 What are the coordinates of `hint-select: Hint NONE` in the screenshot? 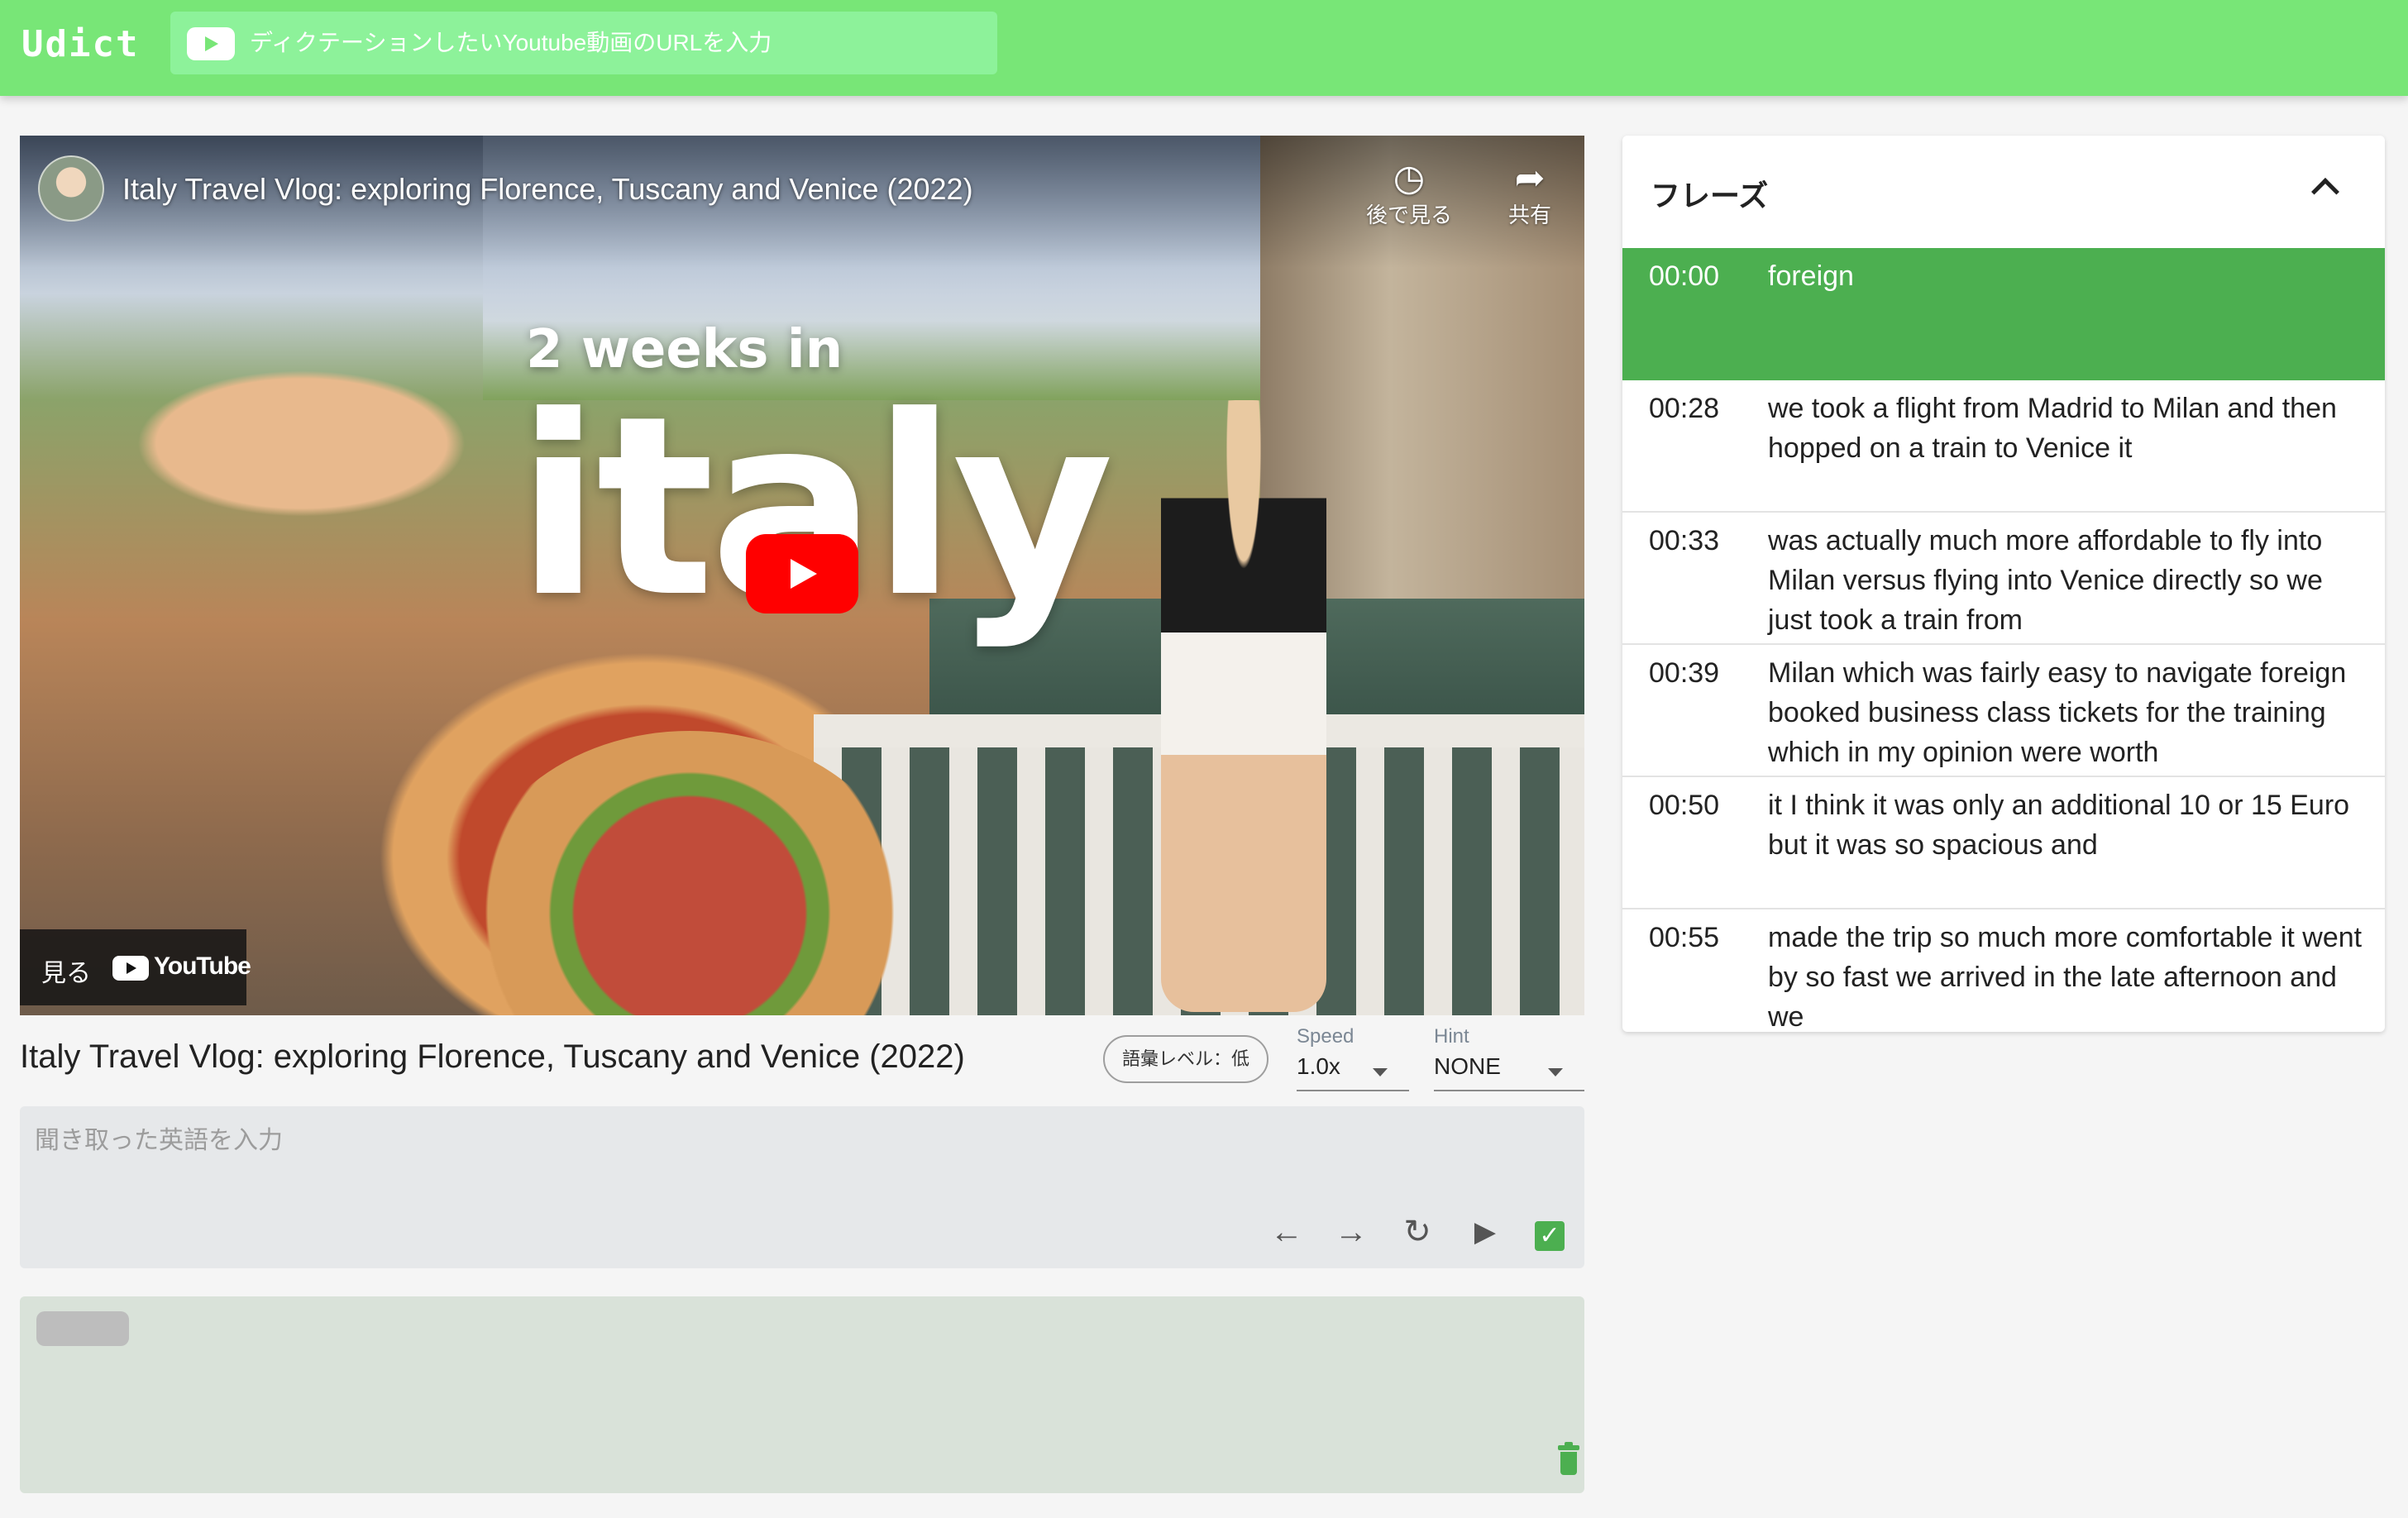 It's located at (1509, 1056).